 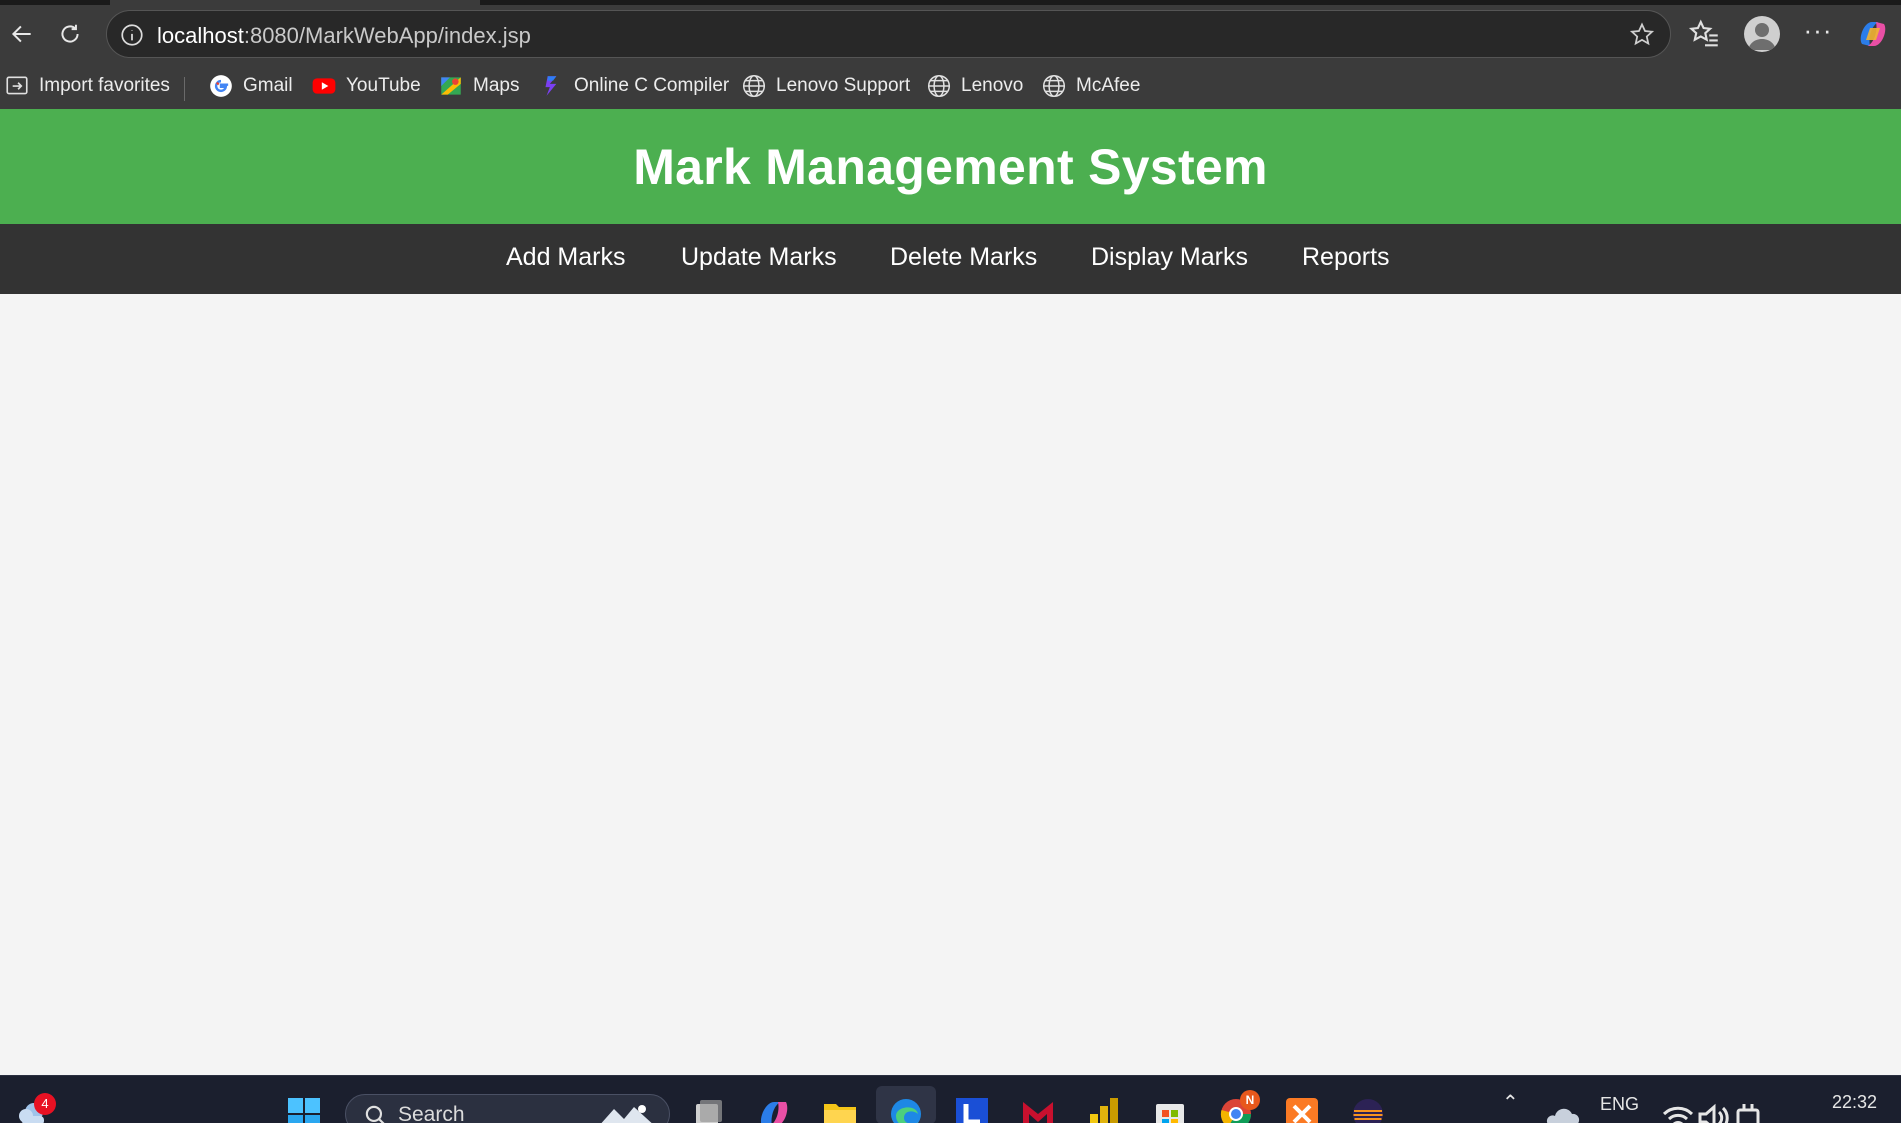 What do you see at coordinates (840, 1113) in the screenshot?
I see `folder-icon` at bounding box center [840, 1113].